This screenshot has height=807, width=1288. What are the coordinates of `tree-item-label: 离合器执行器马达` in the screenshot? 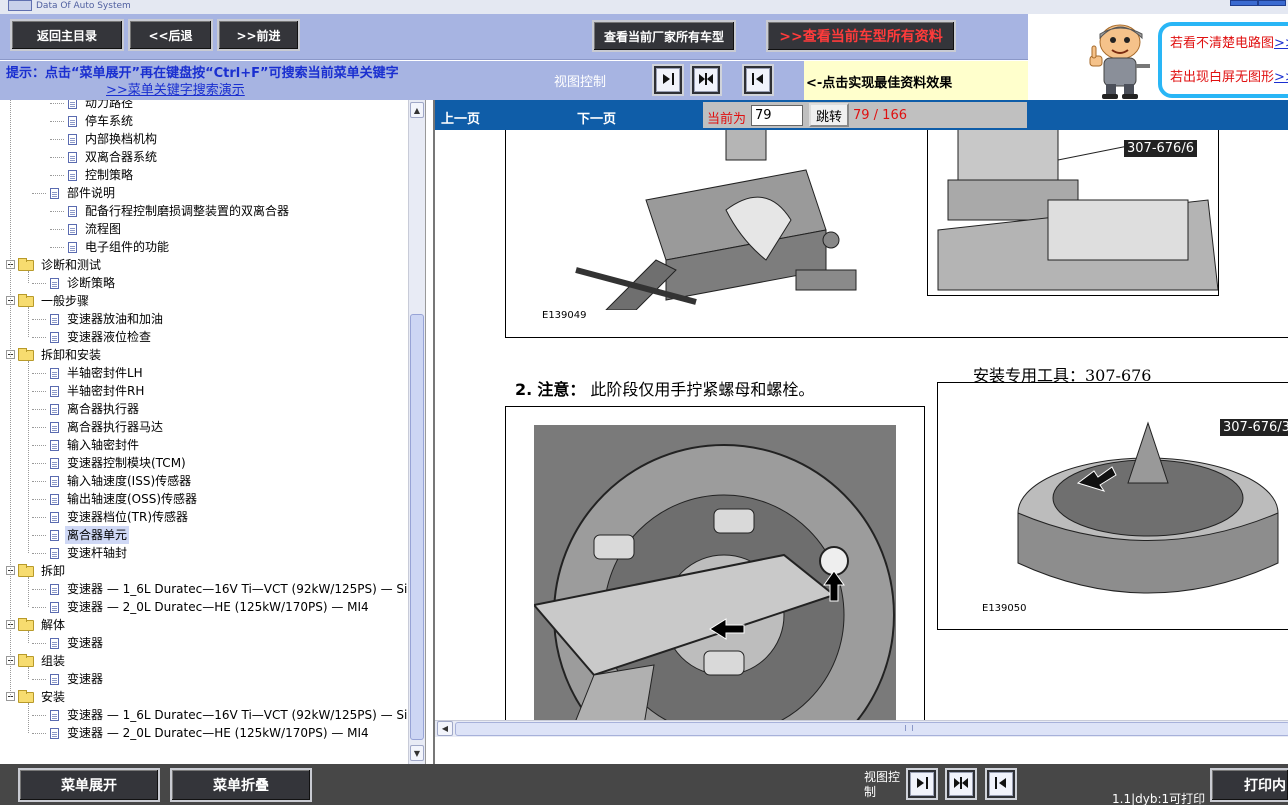 It's located at (115, 427).